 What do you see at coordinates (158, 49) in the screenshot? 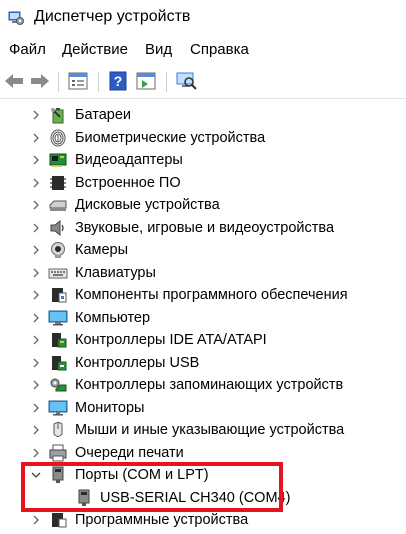
I see `menu-view: Вид` at bounding box center [158, 49].